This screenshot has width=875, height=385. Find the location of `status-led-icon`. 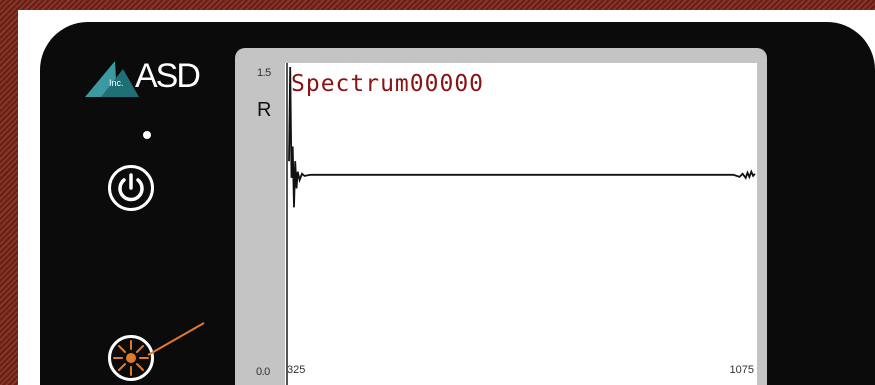

status-led-icon is located at coordinates (147, 135).